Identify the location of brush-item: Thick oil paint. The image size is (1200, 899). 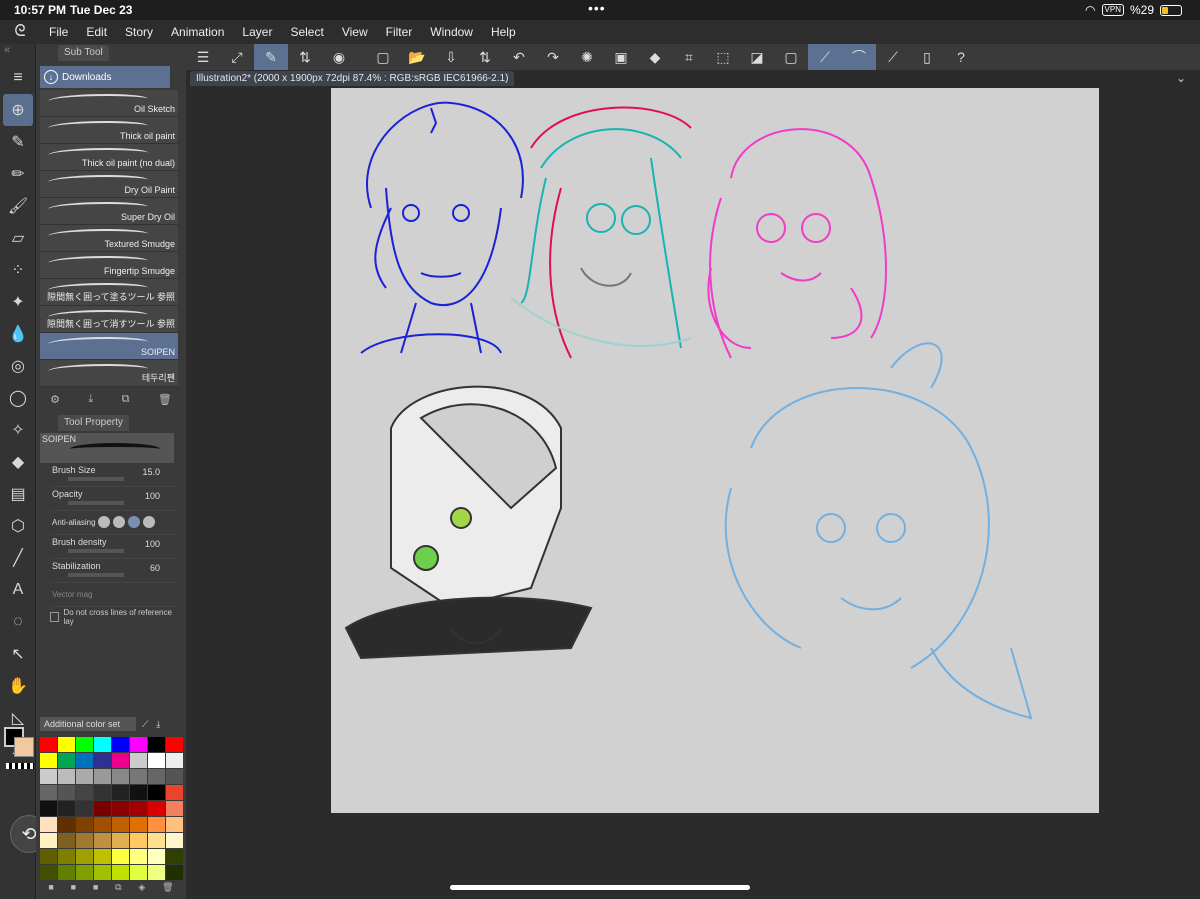
(109, 130).